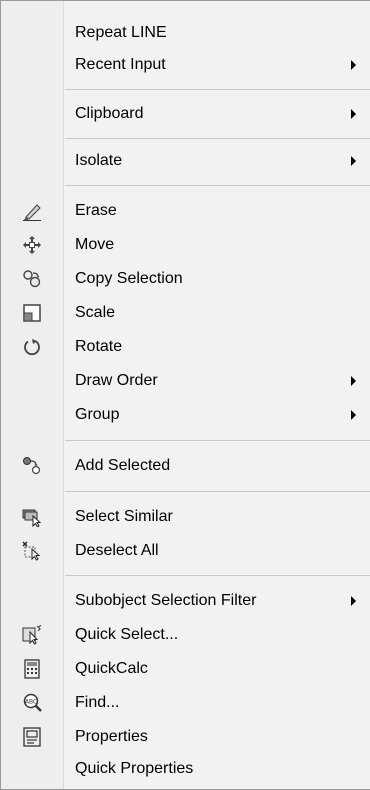 The width and height of the screenshot is (370, 790). I want to click on rotate-icon, so click(32, 347).